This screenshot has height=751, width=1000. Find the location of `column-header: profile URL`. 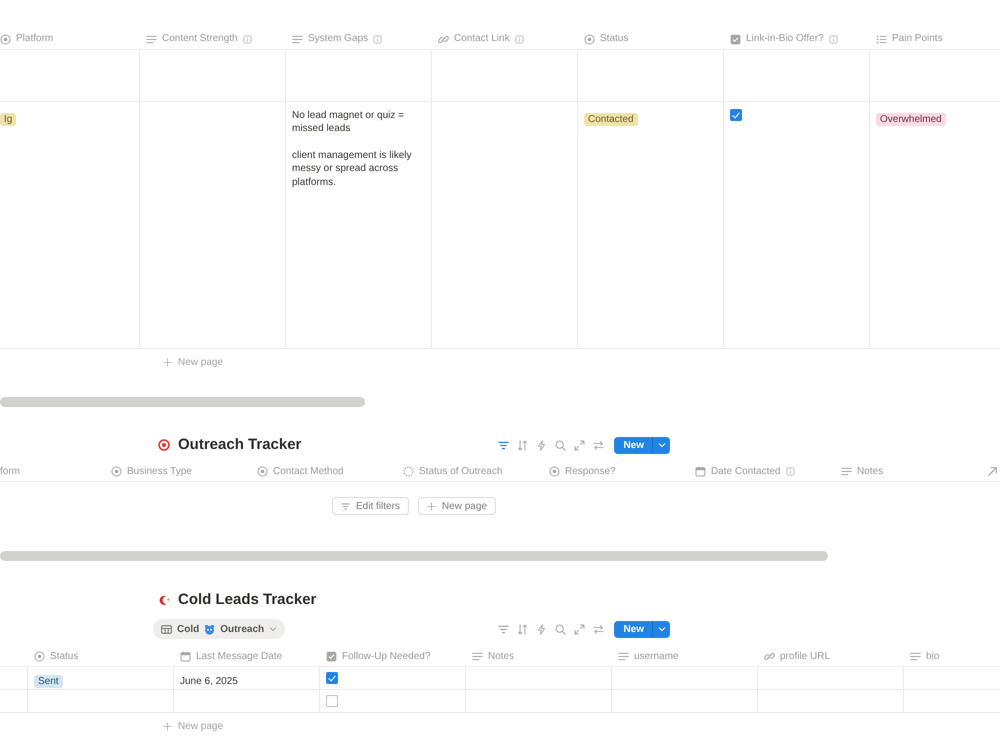

column-header: profile URL is located at coordinates (805, 656).